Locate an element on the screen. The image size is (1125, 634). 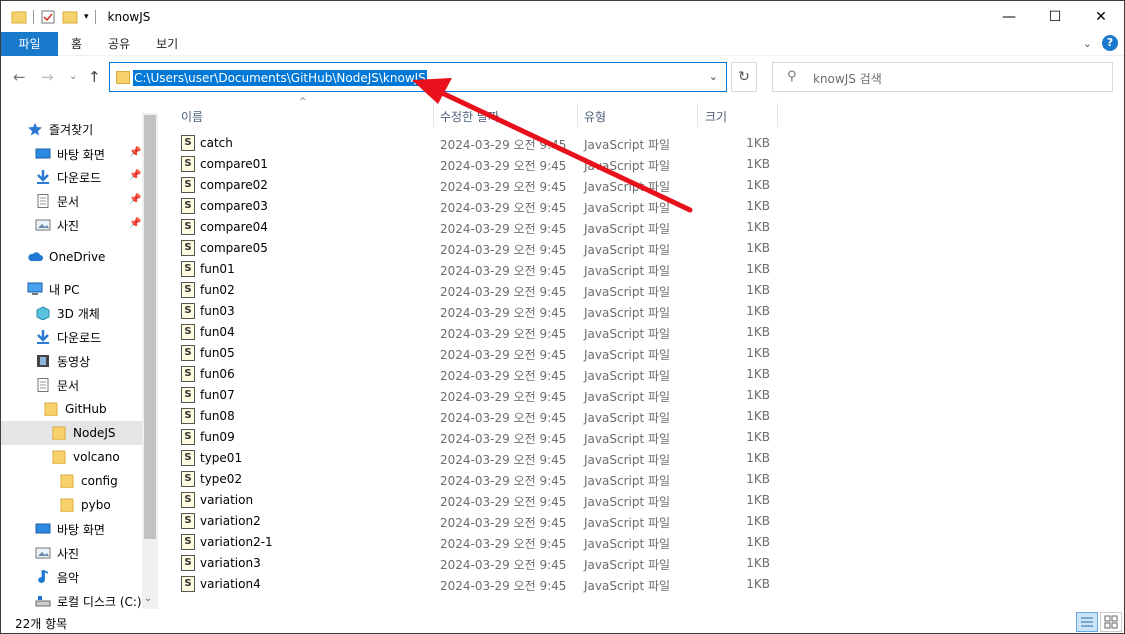
sidebar-item: config is located at coordinates (88, 481).